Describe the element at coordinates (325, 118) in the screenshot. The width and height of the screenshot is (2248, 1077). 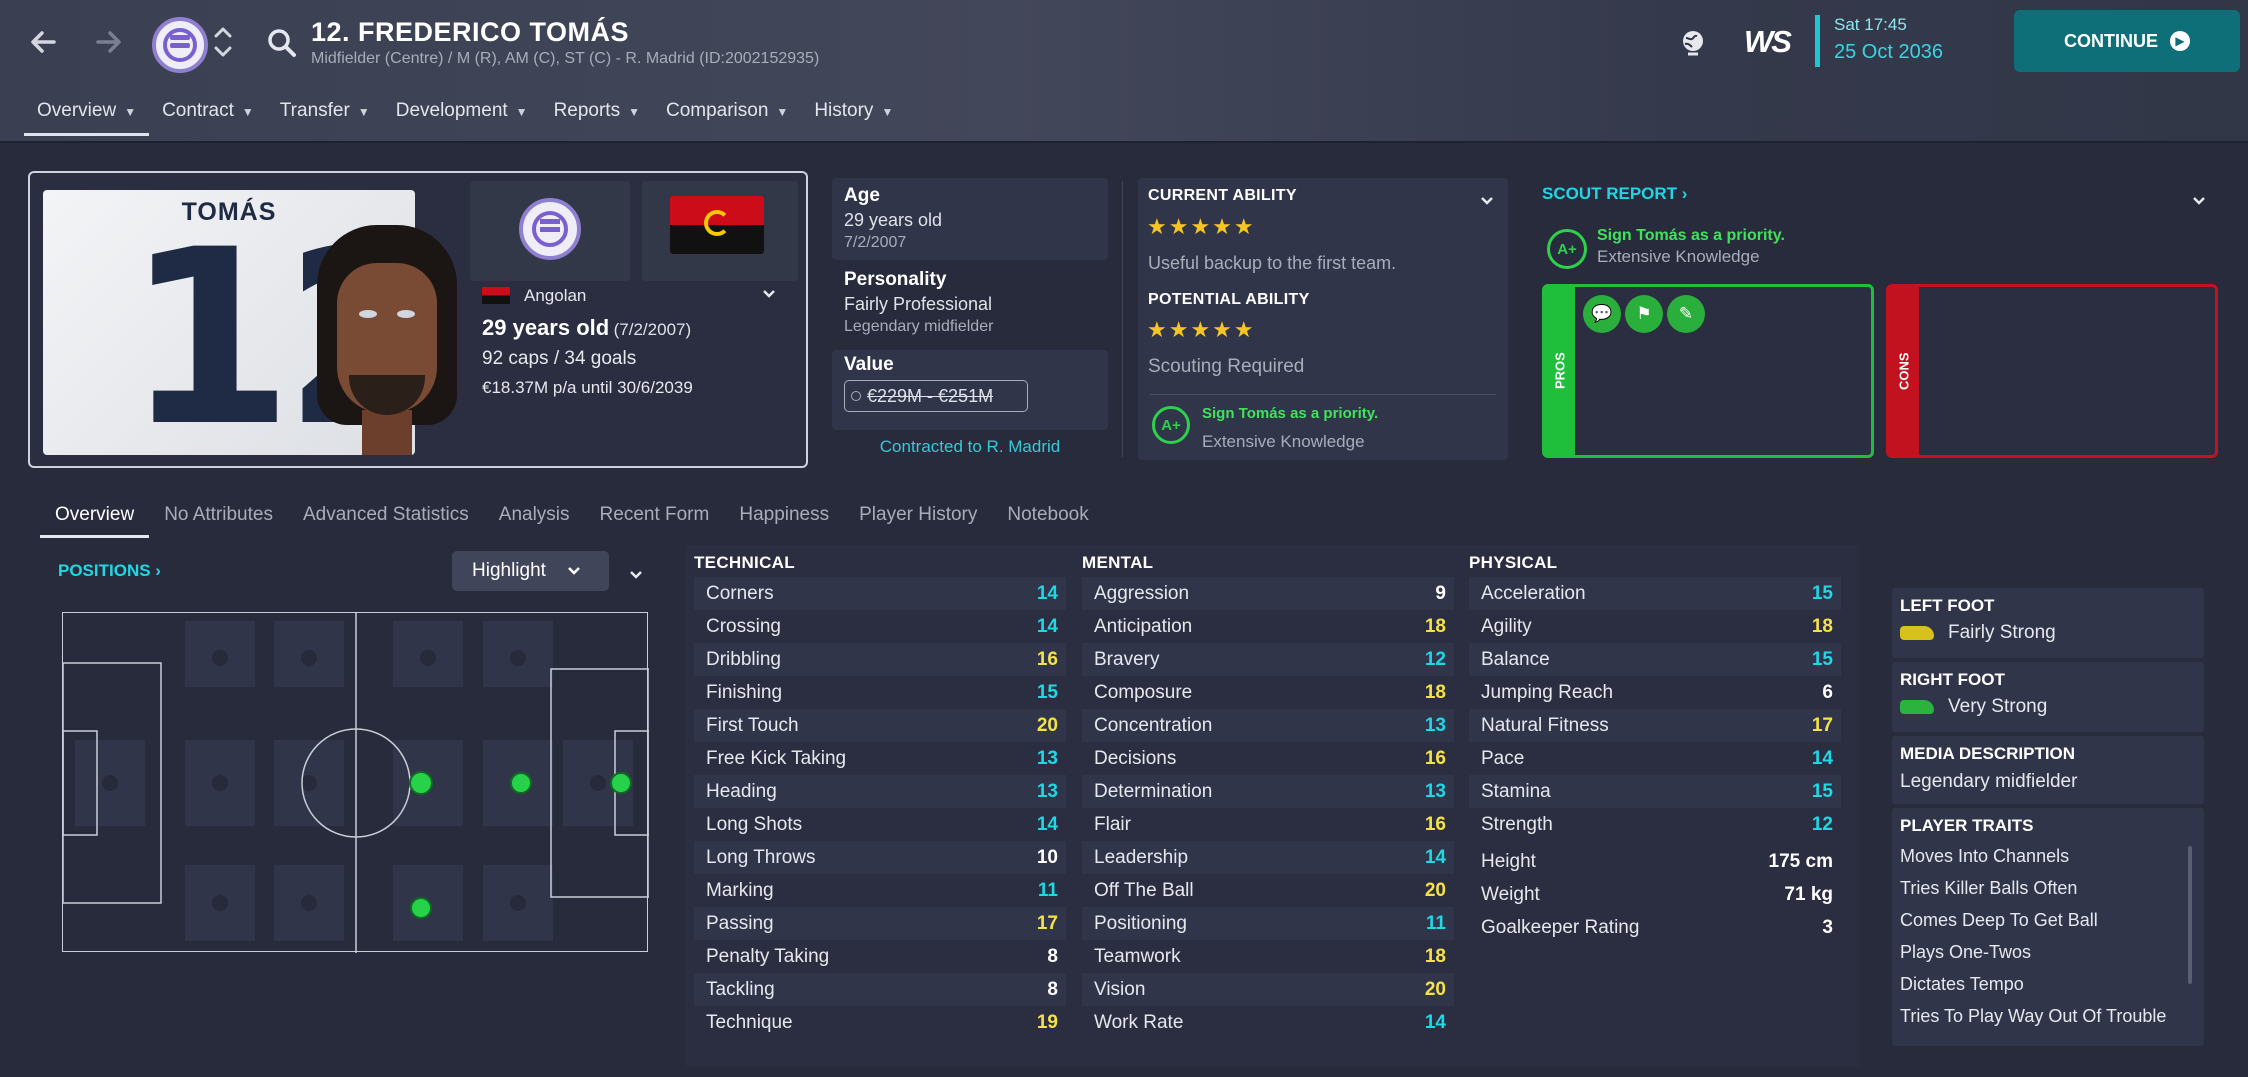
I see `tab-transfer: Transfer ▼` at that location.